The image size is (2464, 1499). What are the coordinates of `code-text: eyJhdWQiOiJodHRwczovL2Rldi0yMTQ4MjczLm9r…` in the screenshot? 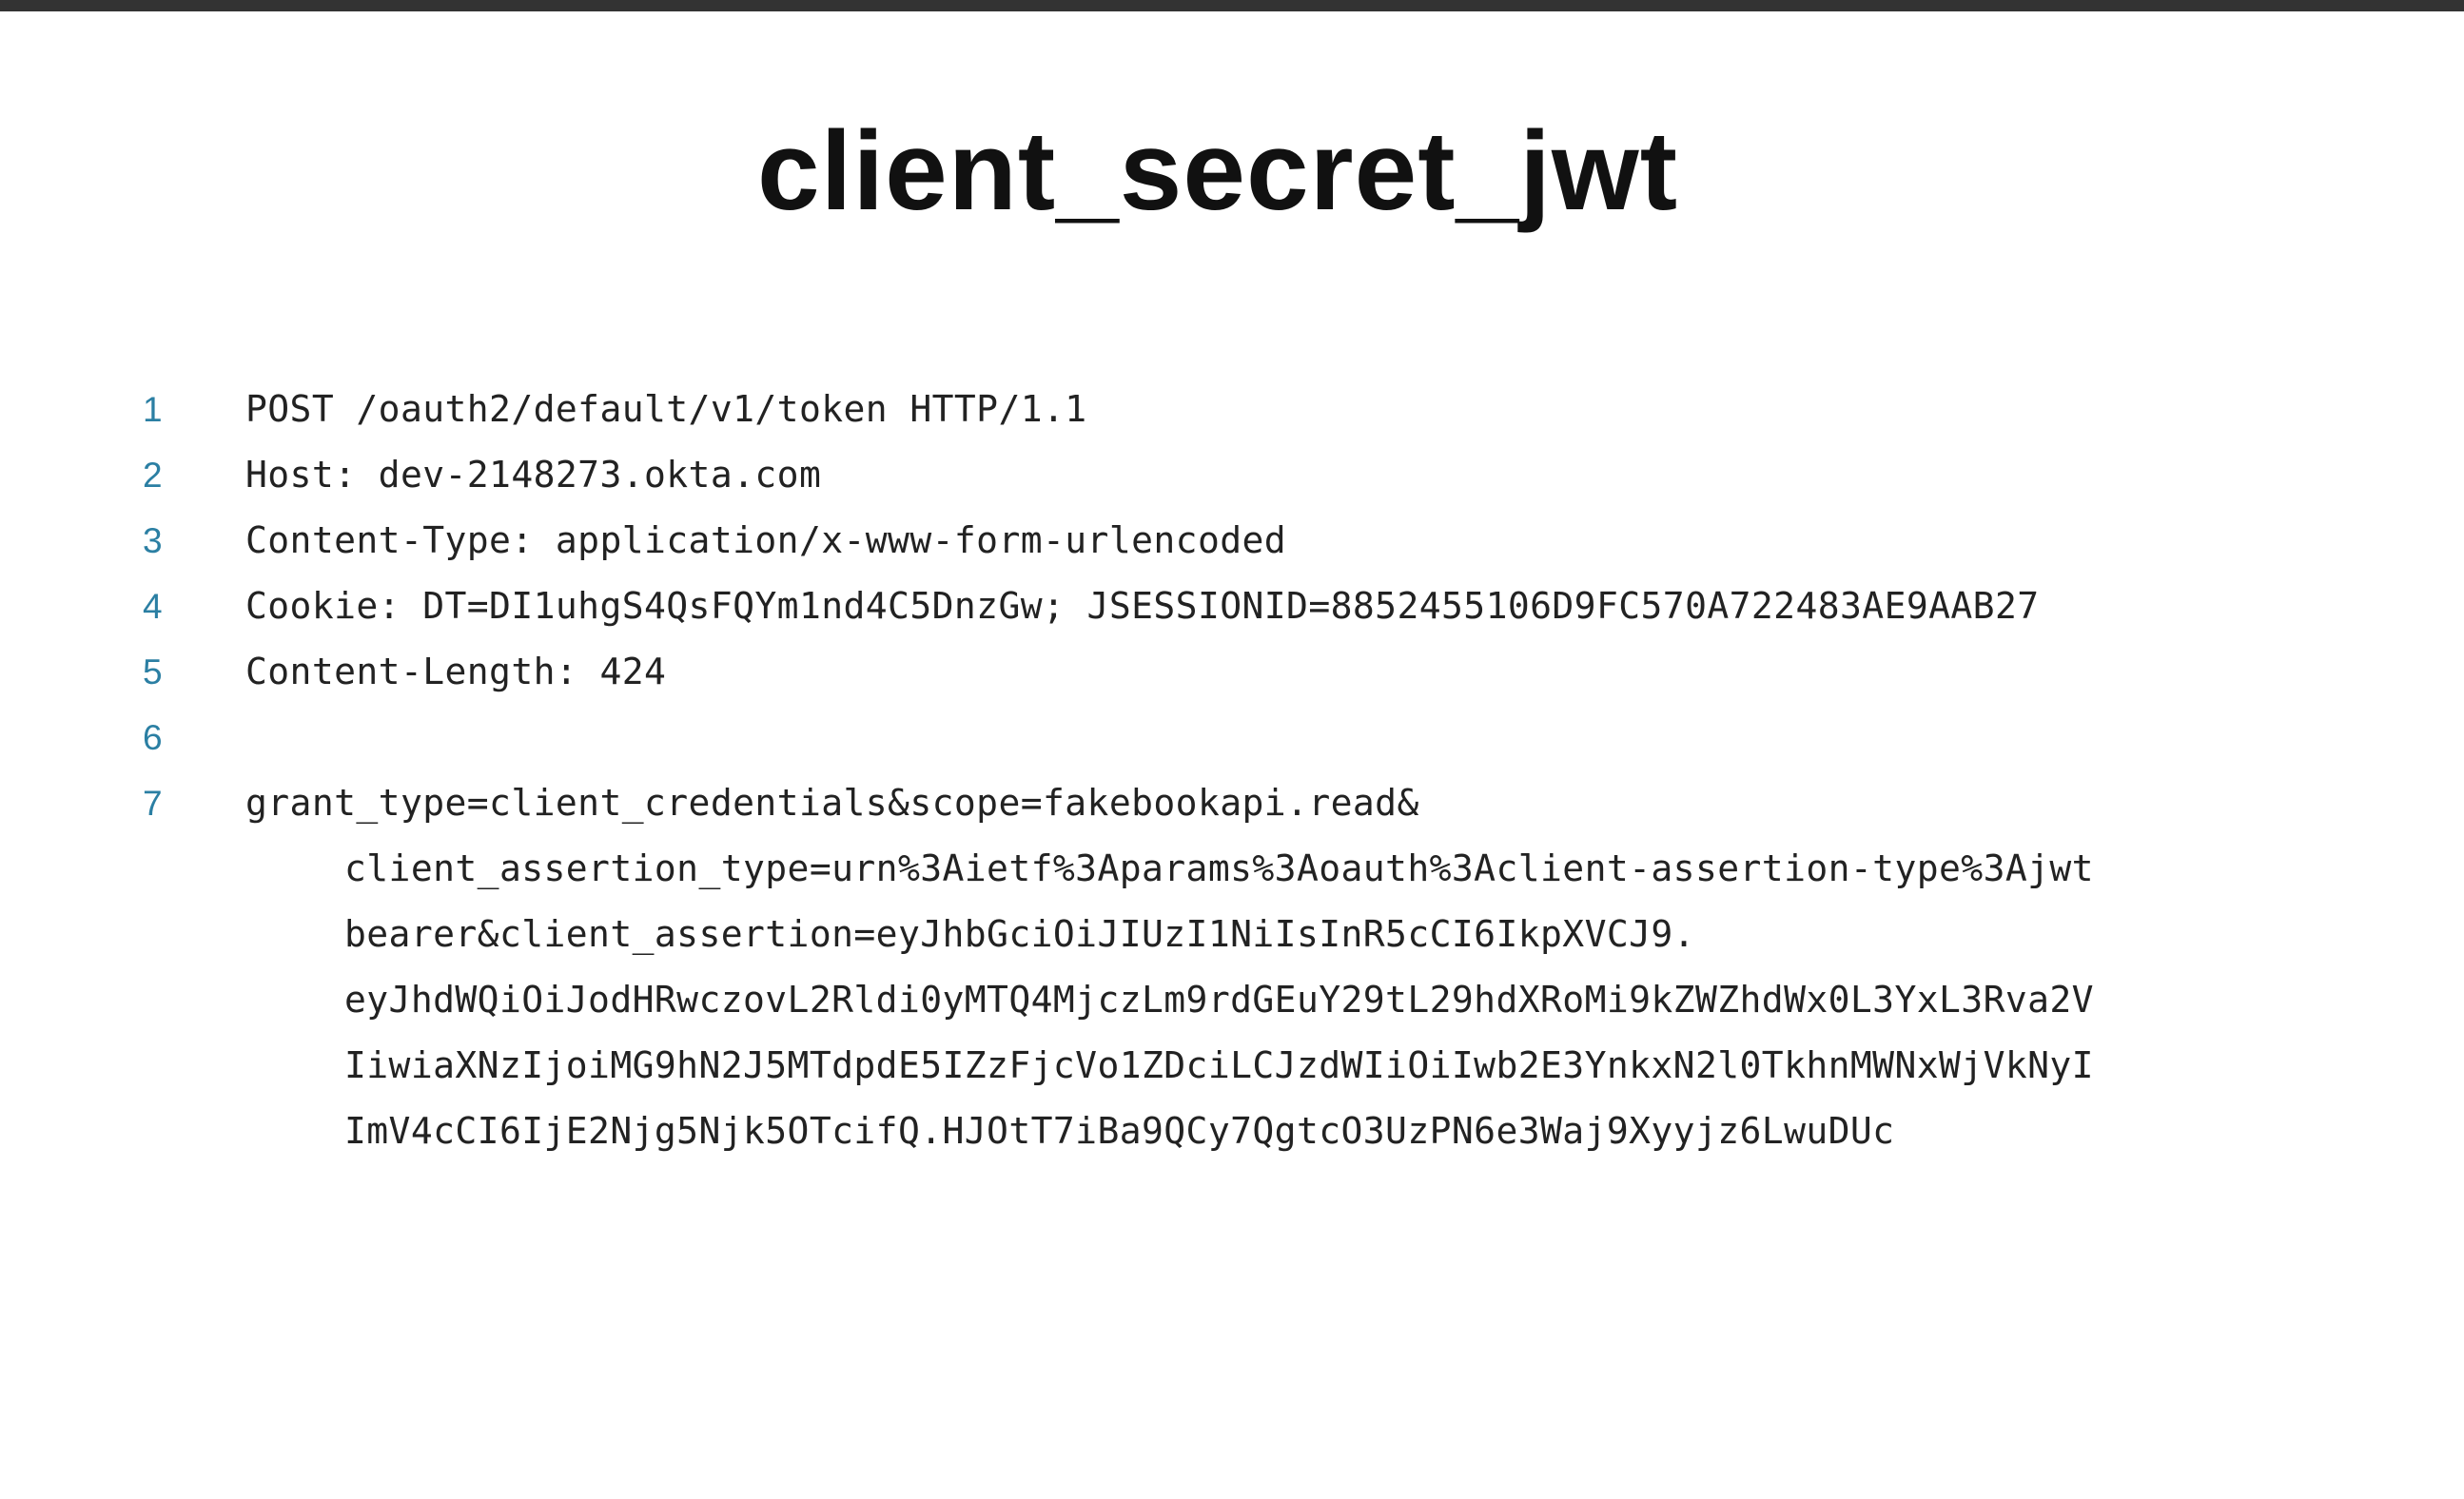 It's located at (1219, 1000).